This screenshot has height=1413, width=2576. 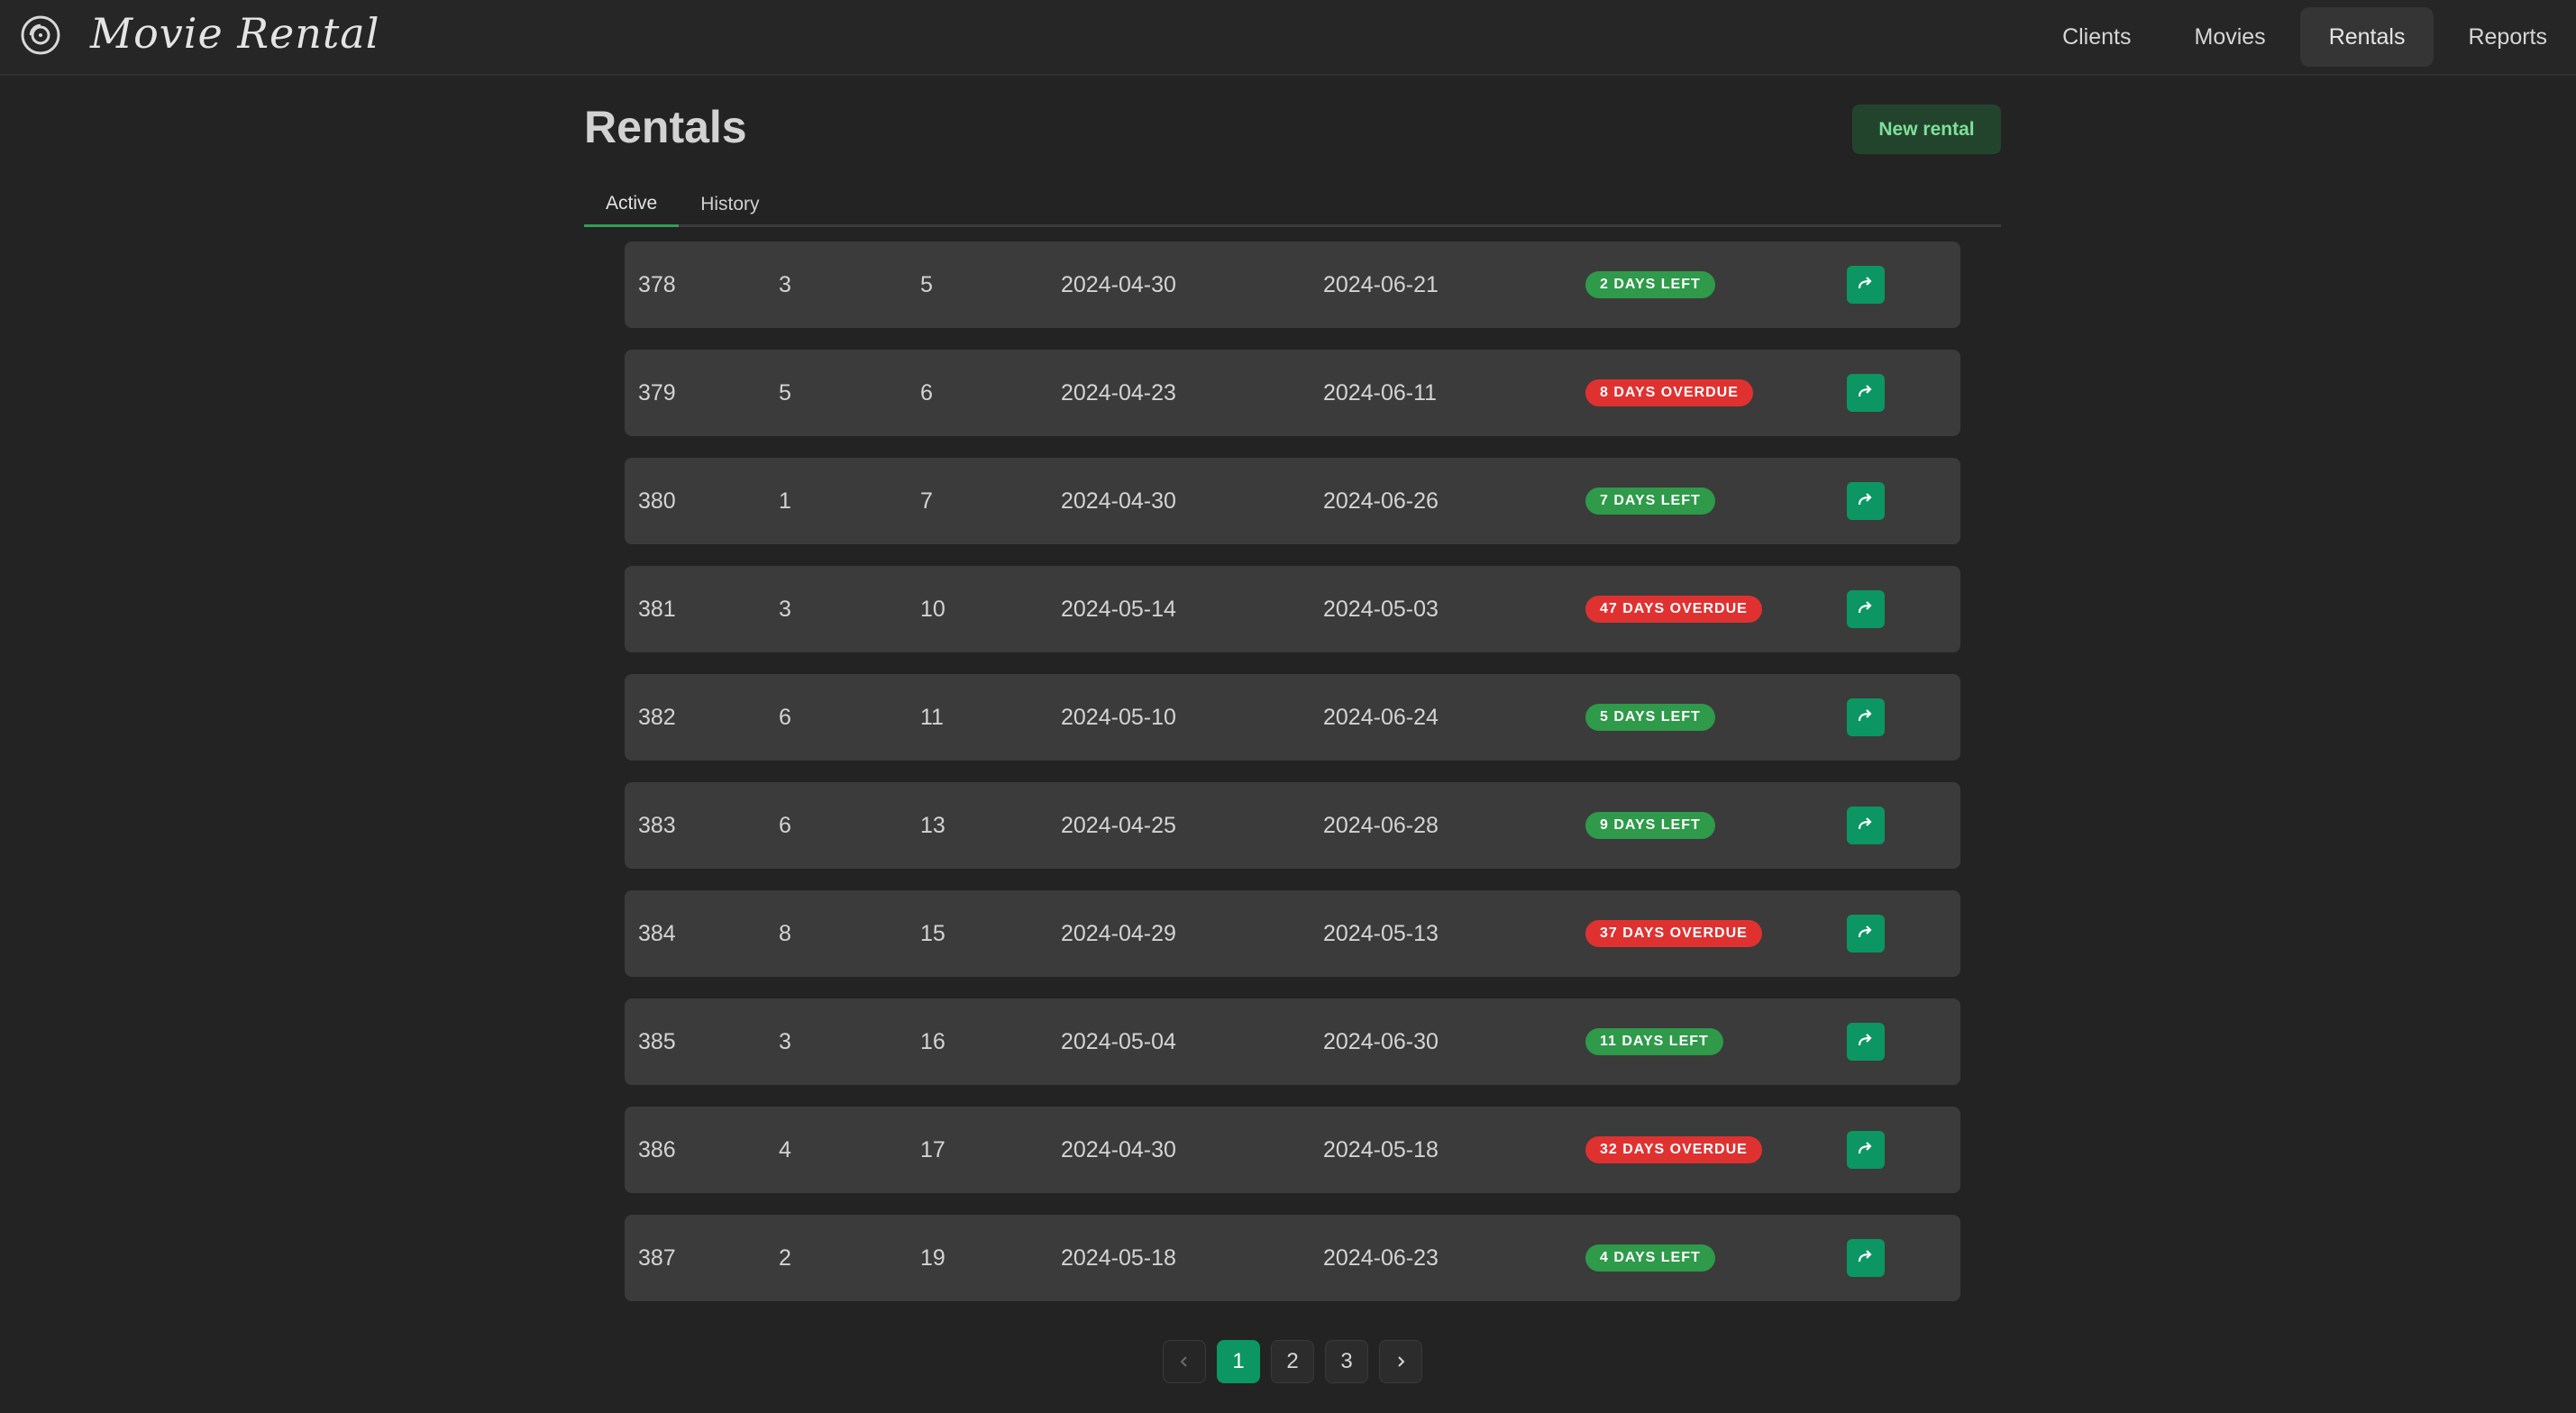 What do you see at coordinates (1381, 717) in the screenshot?
I see `due-date: 2024-06-24` at bounding box center [1381, 717].